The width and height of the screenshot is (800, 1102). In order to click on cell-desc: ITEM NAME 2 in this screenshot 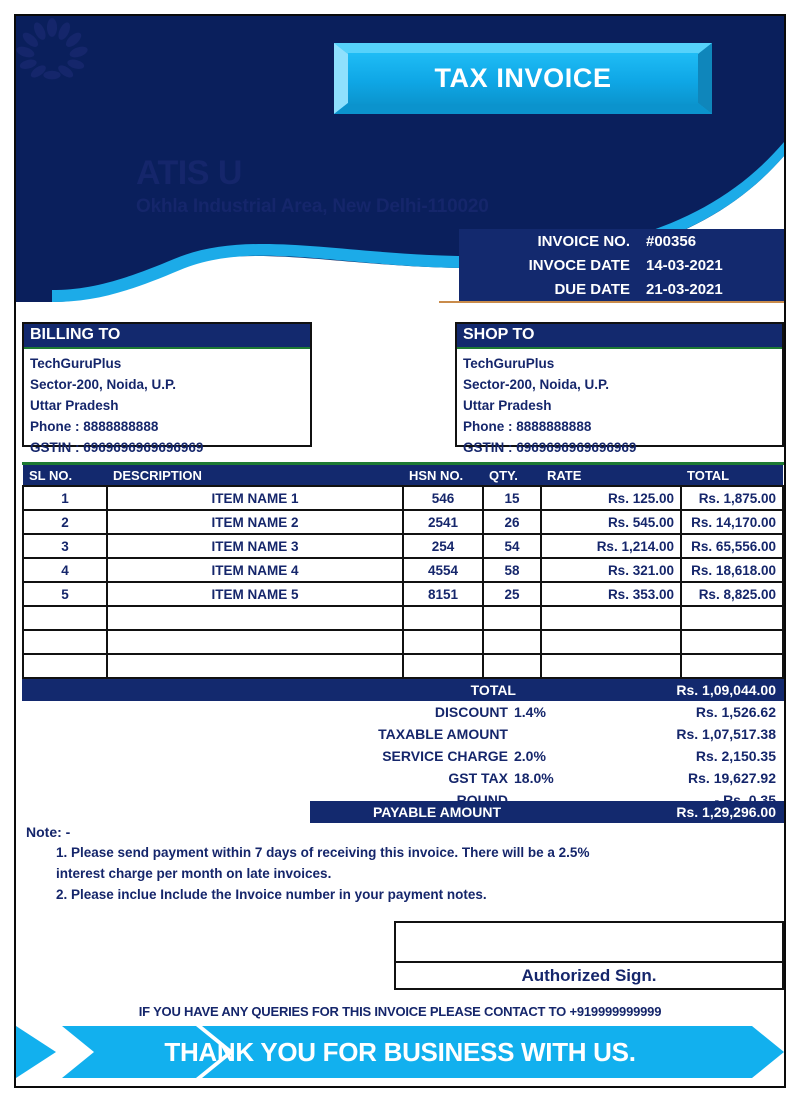, I will do `click(255, 522)`.